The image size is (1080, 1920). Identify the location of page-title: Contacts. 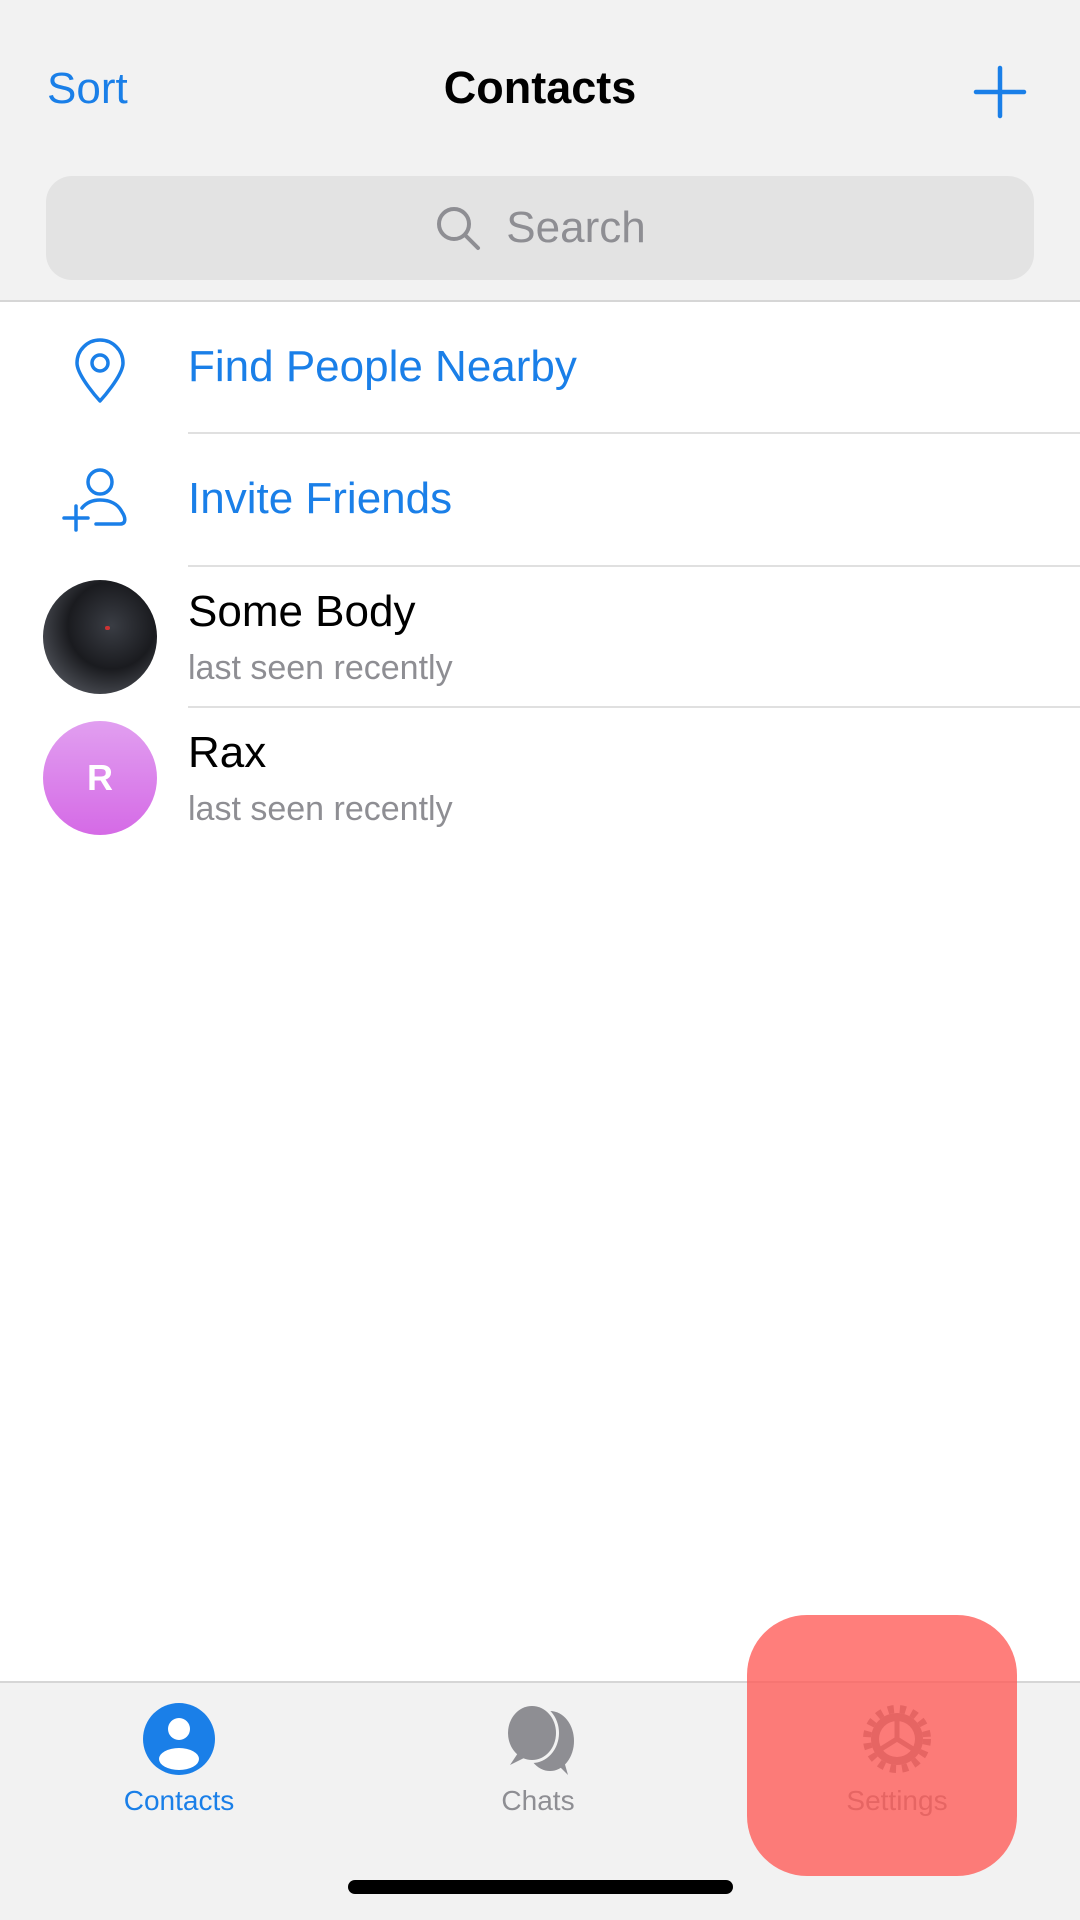
(540, 87).